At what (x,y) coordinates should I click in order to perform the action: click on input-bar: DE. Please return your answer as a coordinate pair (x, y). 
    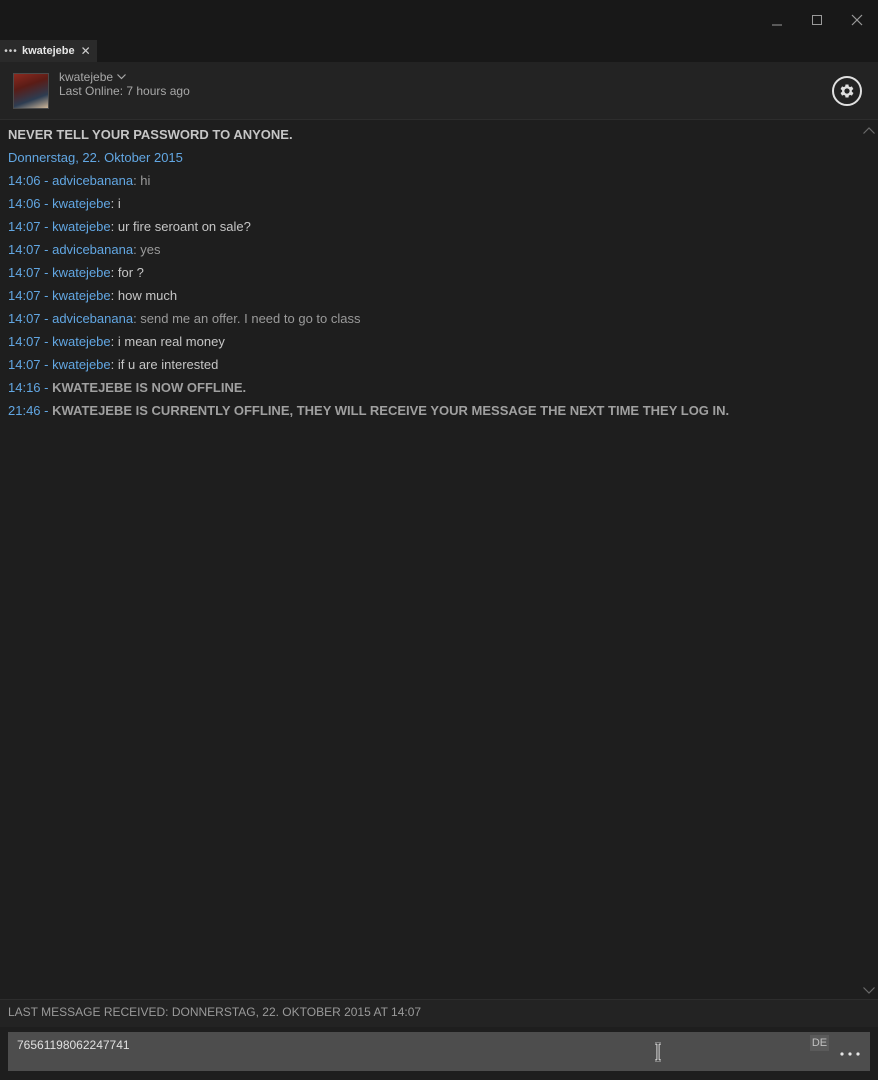
    Looking at the image, I should click on (439, 1053).